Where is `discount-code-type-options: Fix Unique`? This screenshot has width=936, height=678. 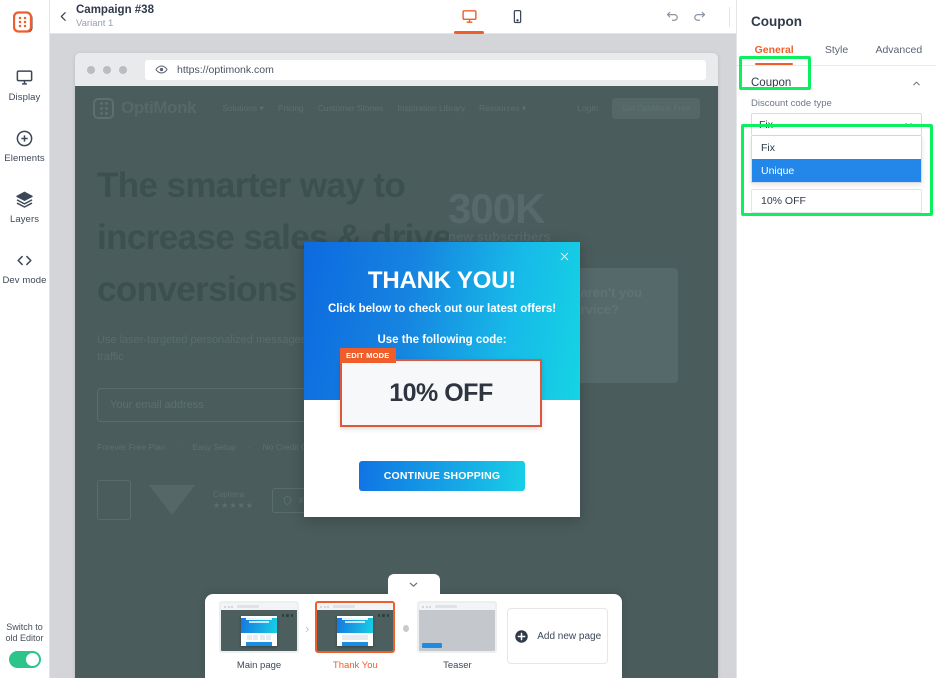
discount-code-type-options: Fix Unique is located at coordinates (836, 159).